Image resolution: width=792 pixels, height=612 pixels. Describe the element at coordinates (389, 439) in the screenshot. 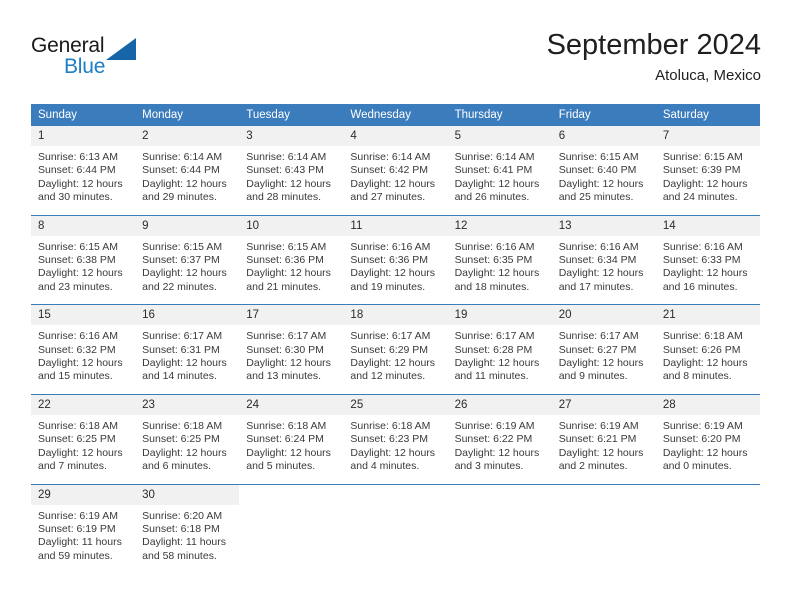

I see `sunset-text: Sunset: 6:23 PM` at that location.